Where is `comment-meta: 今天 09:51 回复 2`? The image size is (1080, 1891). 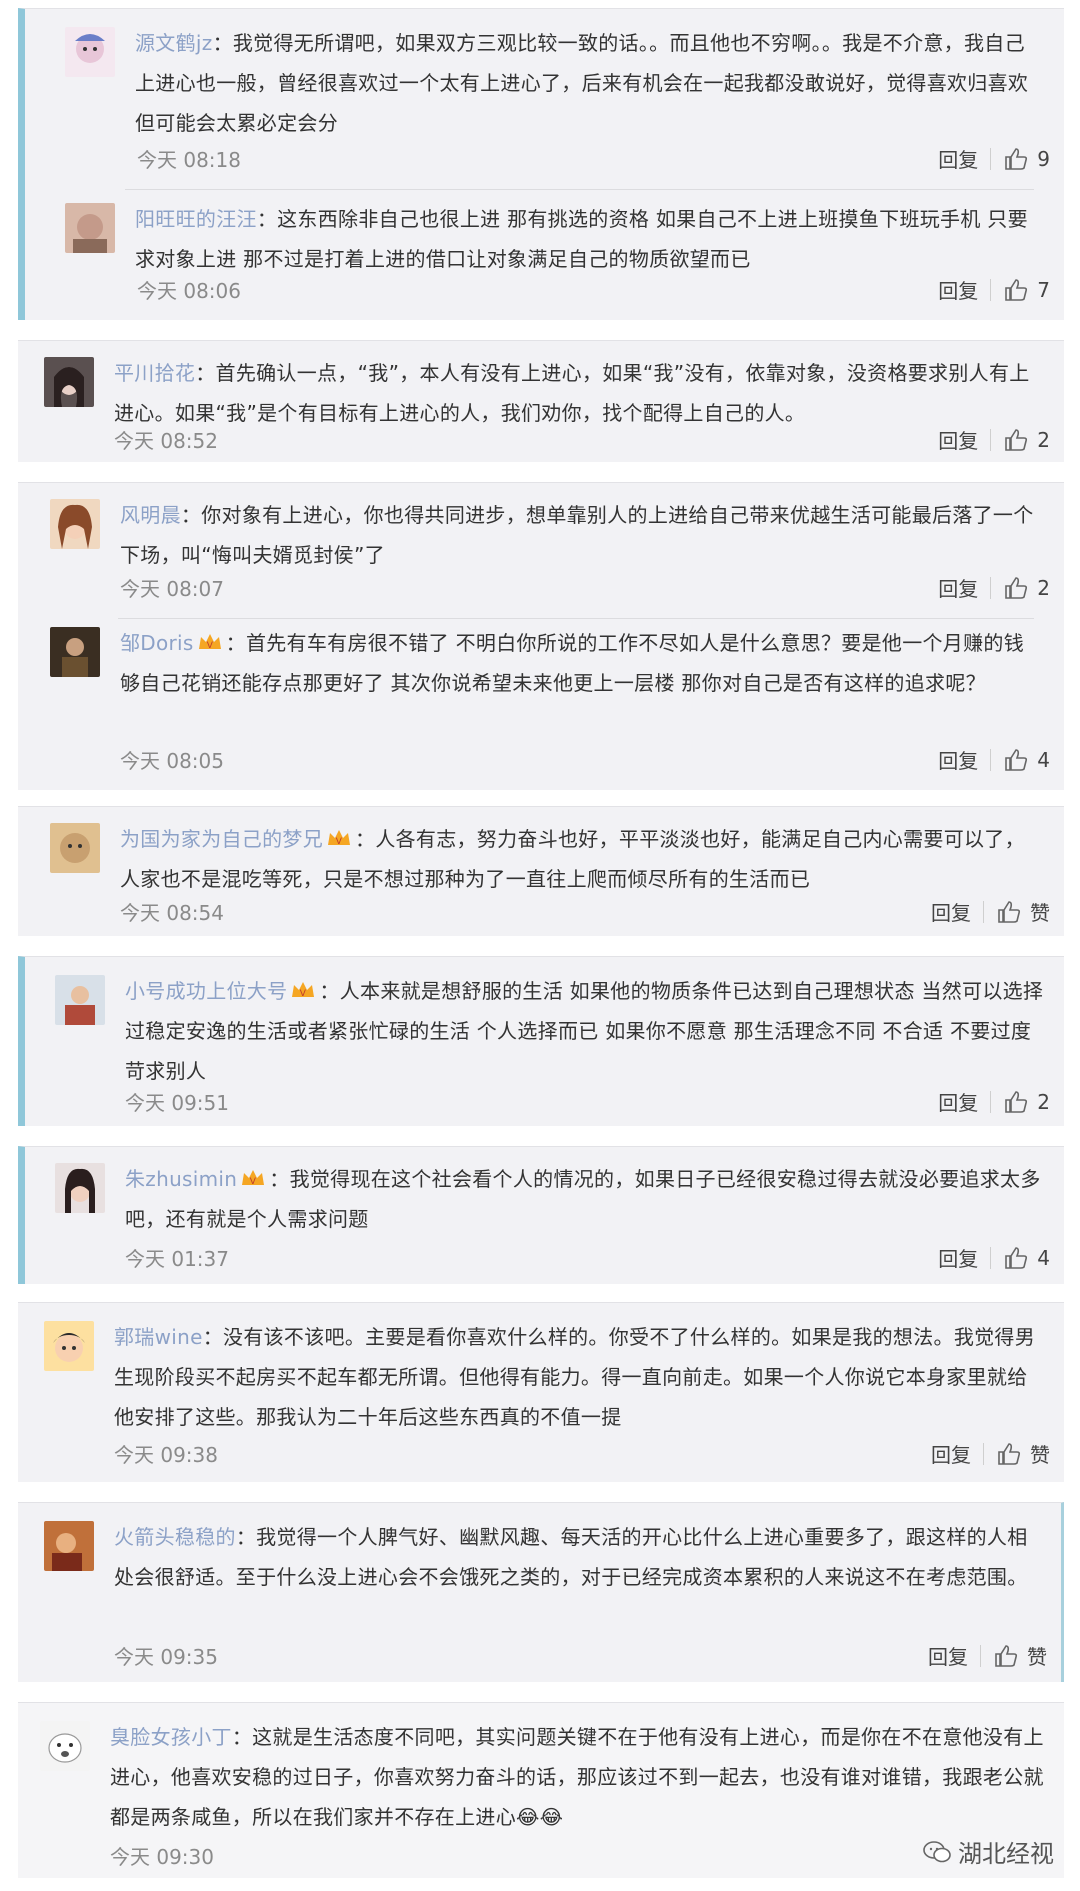
comment-meta: 今天 09:51 回复 2 is located at coordinates (594, 1101).